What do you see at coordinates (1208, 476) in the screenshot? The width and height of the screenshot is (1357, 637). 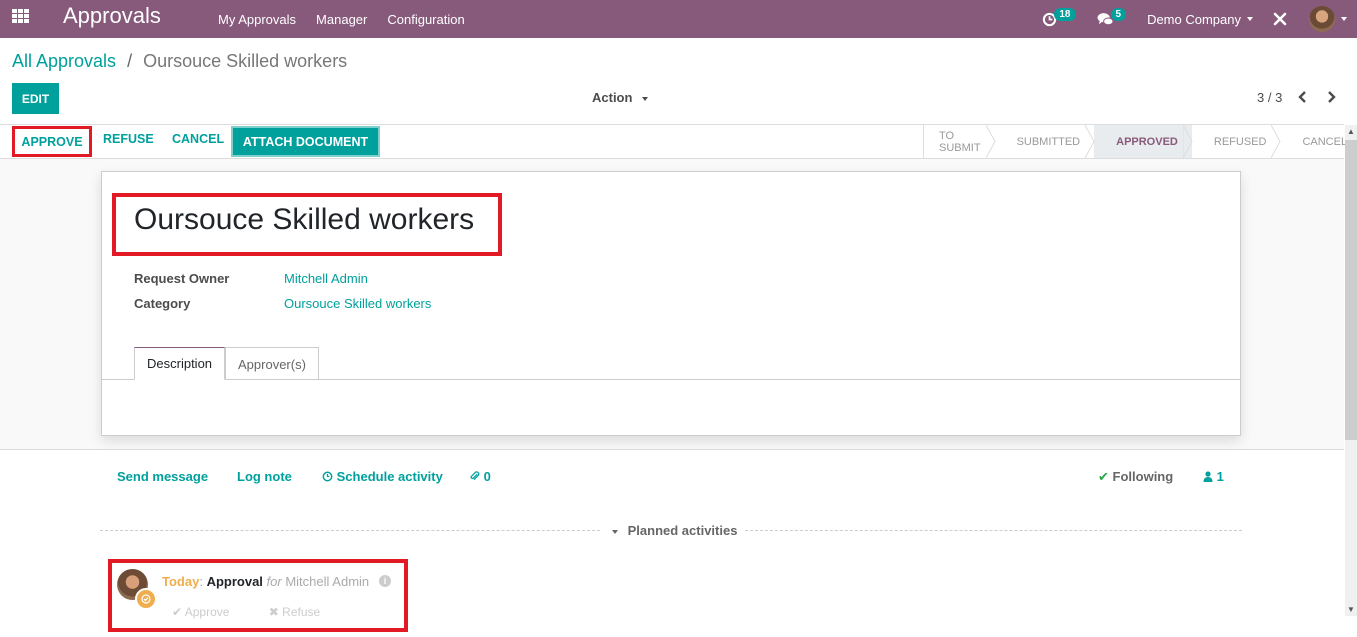 I see `user-icon` at bounding box center [1208, 476].